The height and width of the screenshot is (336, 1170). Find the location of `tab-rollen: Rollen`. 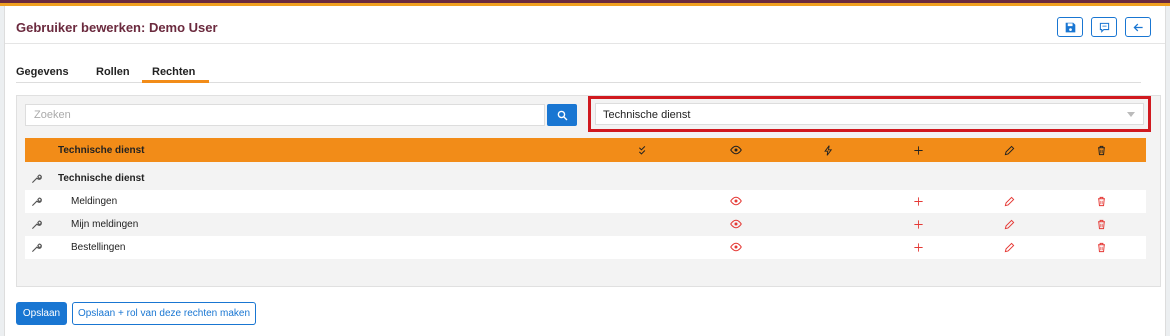

tab-rollen: Rollen is located at coordinates (113, 72).